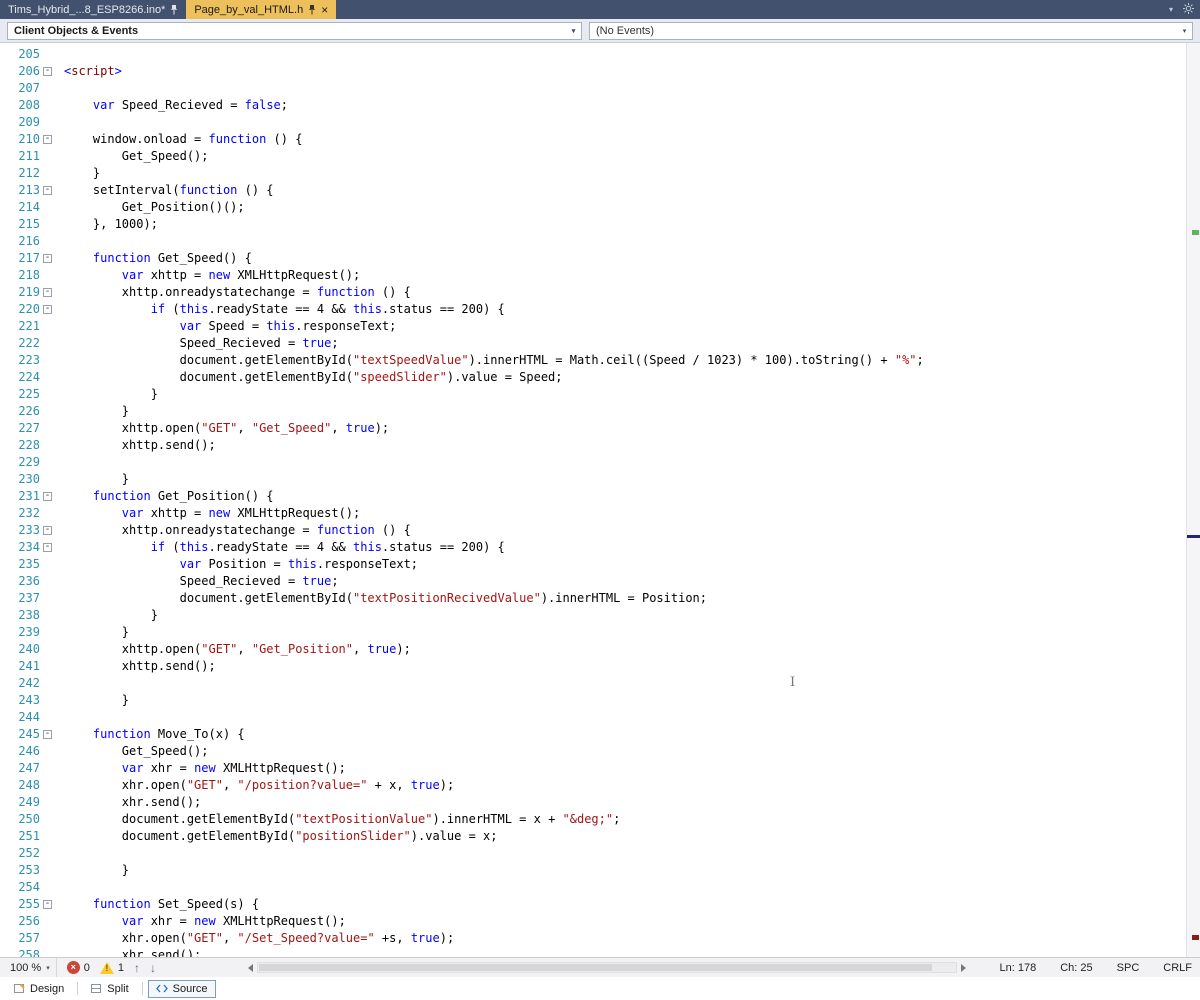  I want to click on scroll-right-arrow-icon, so click(963, 967).